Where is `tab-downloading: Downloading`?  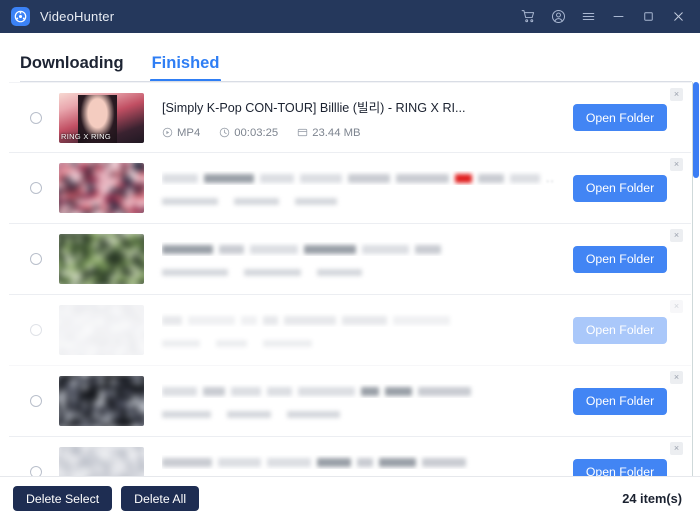
tab-downloading: Downloading is located at coordinates (72, 68).